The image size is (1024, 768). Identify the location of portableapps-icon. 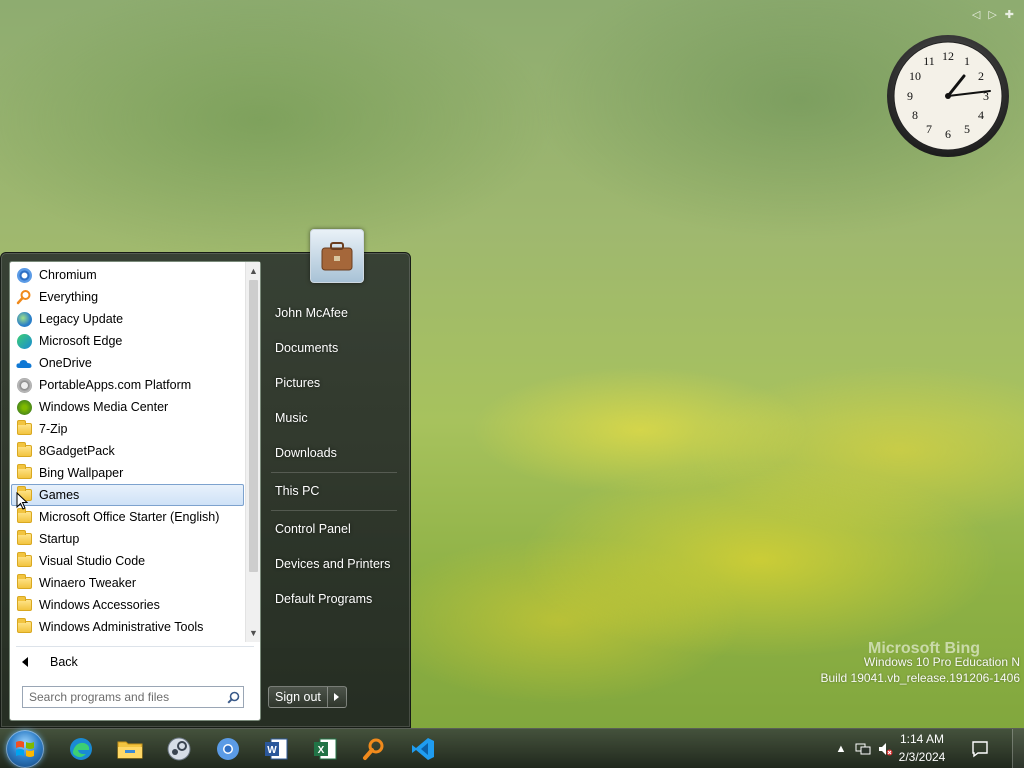
(24, 385).